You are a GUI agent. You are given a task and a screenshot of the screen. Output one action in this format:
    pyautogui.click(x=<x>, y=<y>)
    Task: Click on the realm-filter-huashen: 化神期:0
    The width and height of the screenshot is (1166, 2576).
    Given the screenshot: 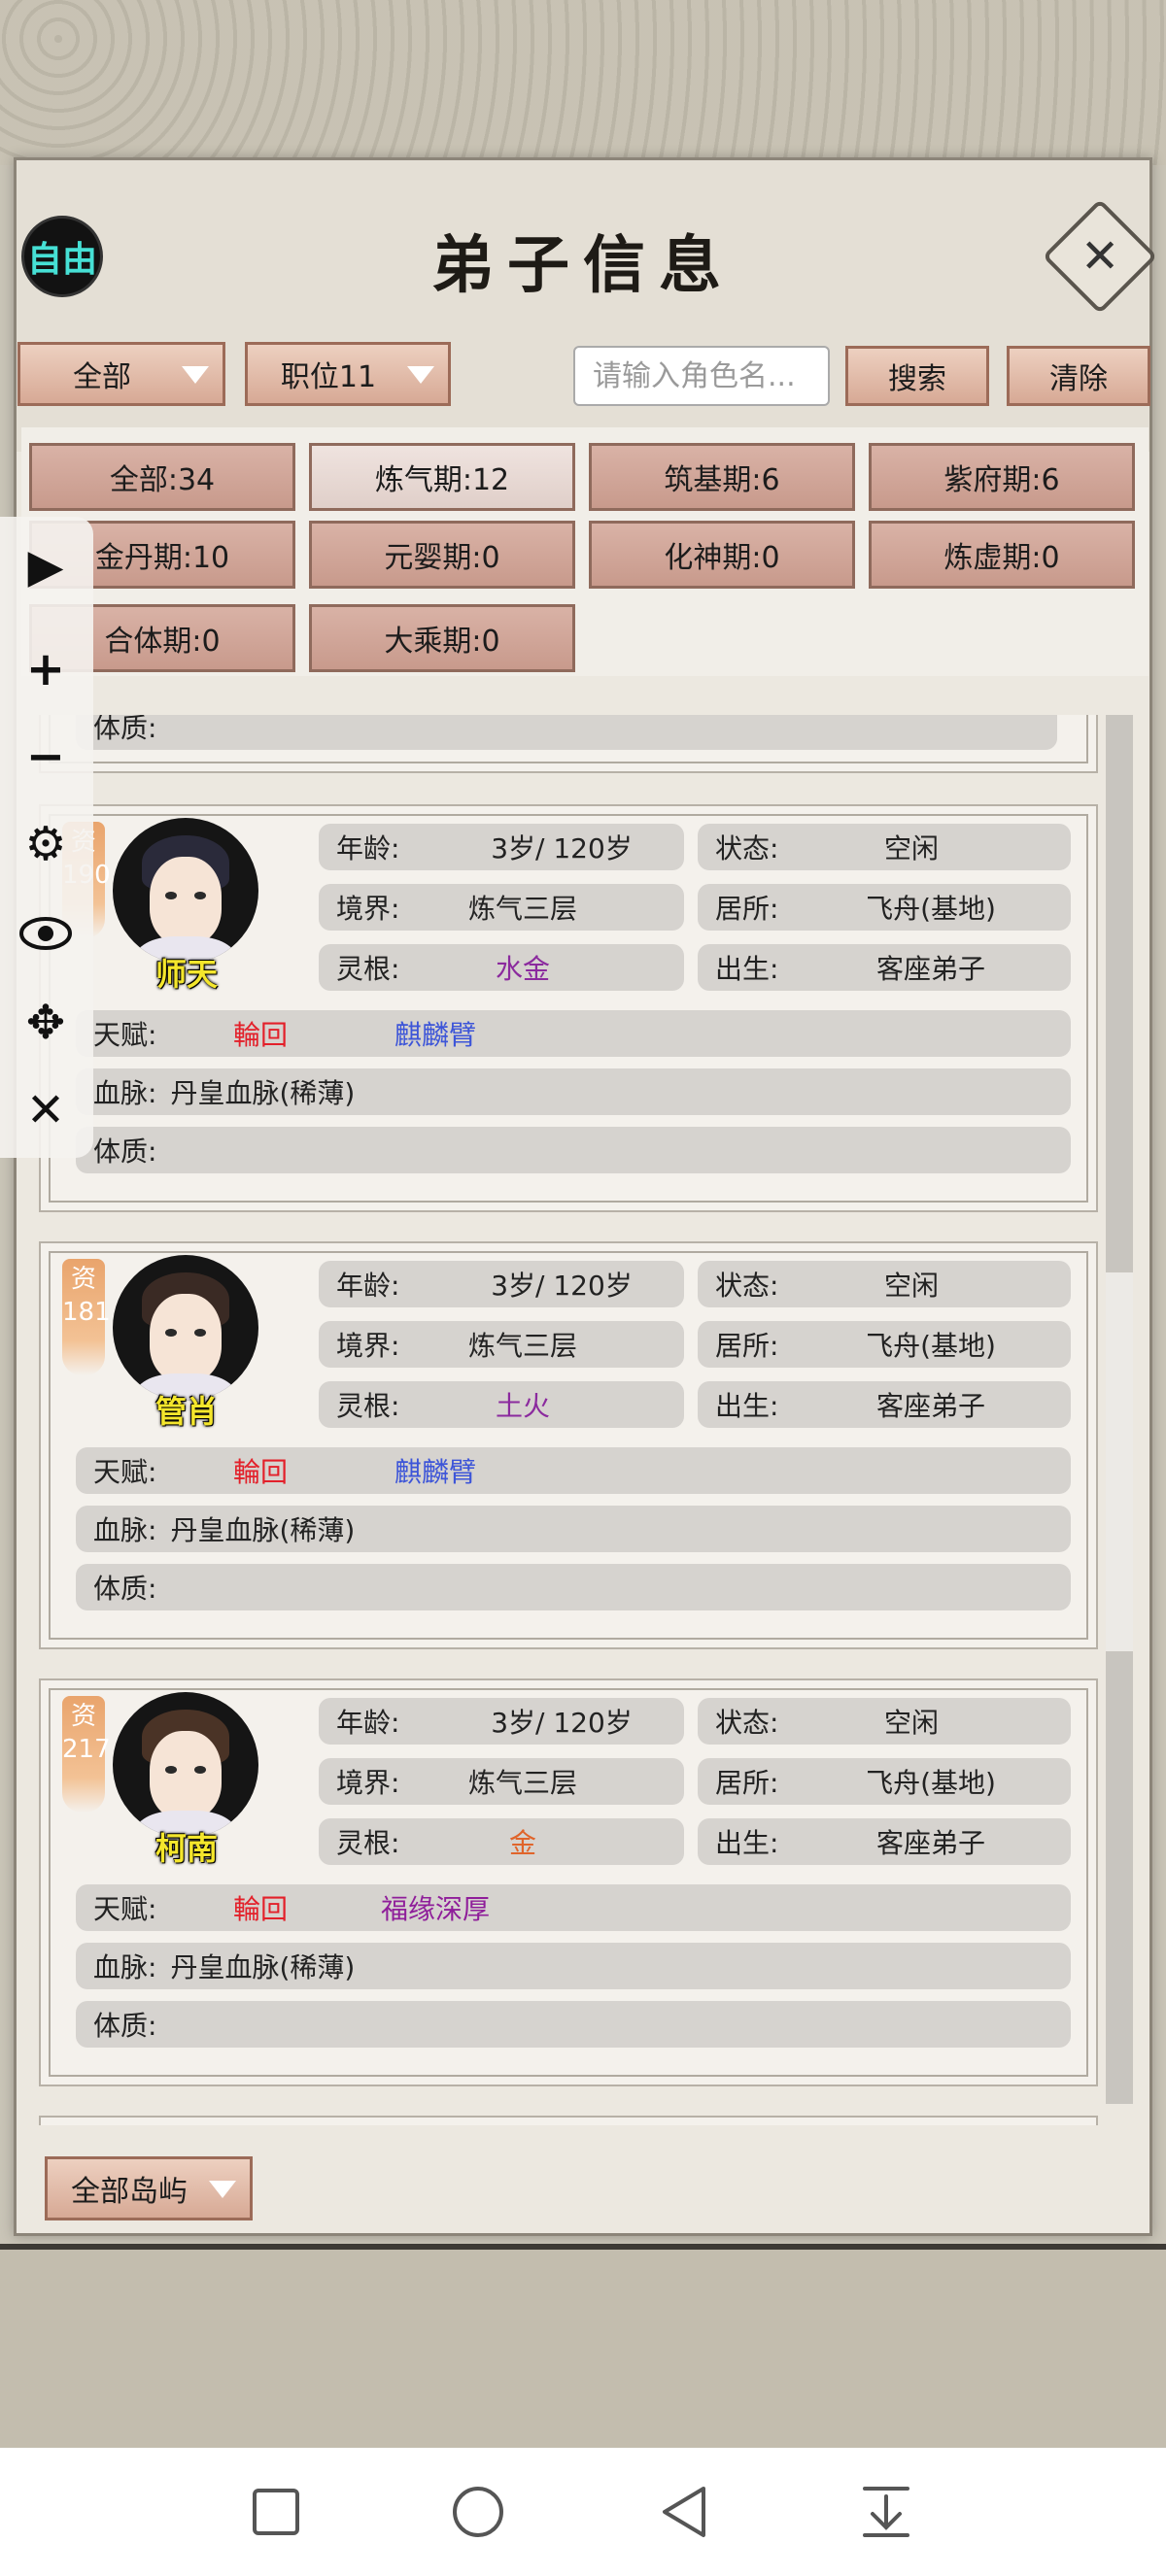 What is the action you would take?
    pyautogui.click(x=722, y=555)
    